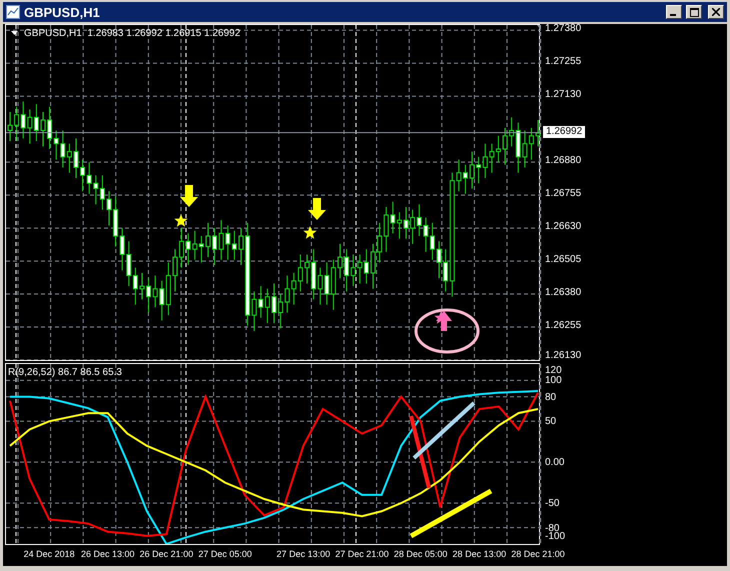 This screenshot has width=730, height=571. Describe the element at coordinates (553, 370) in the screenshot. I see `indicator-scale-label: 120` at that location.